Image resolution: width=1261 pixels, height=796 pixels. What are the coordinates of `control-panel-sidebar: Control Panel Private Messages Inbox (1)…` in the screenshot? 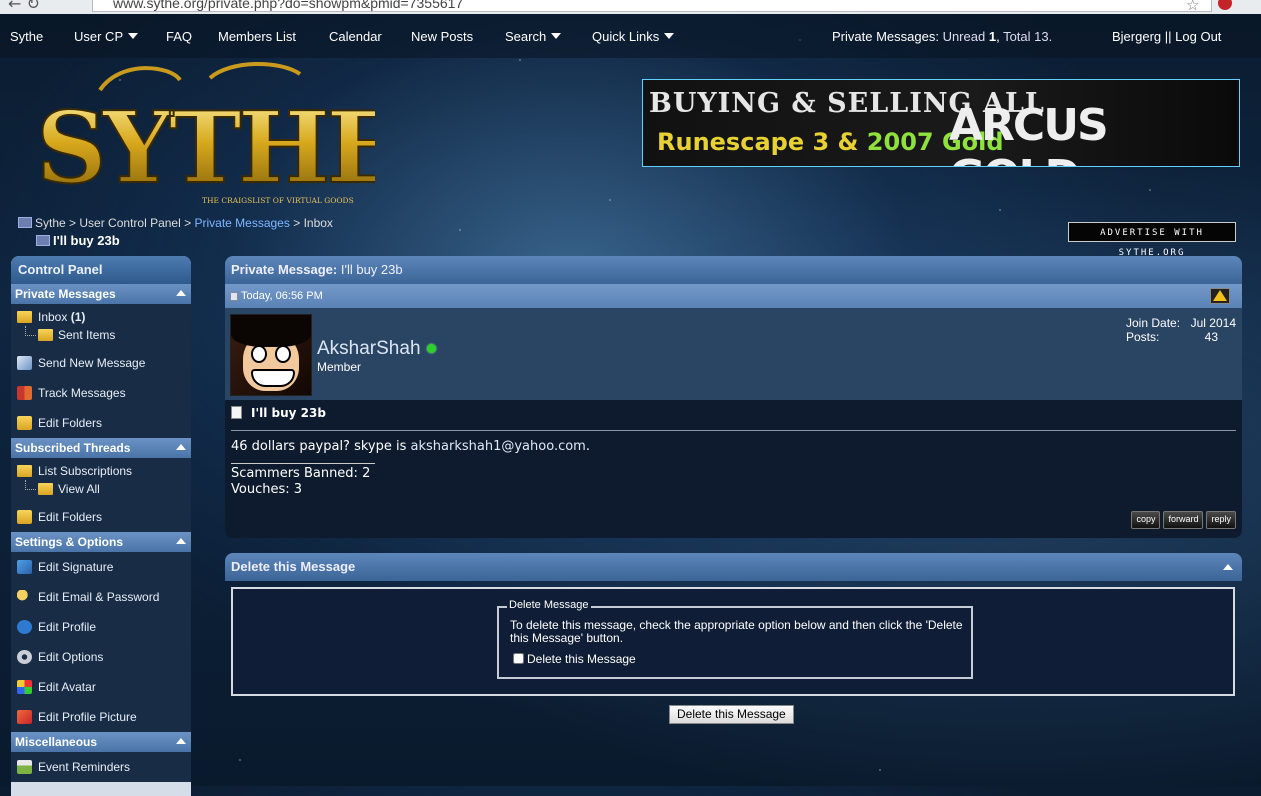 It's located at (101, 526).